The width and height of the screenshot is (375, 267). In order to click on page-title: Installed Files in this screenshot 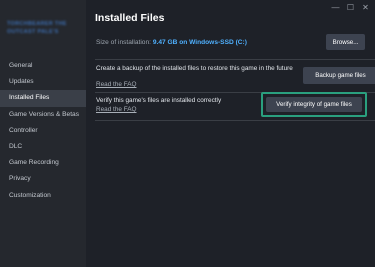, I will do `click(130, 18)`.